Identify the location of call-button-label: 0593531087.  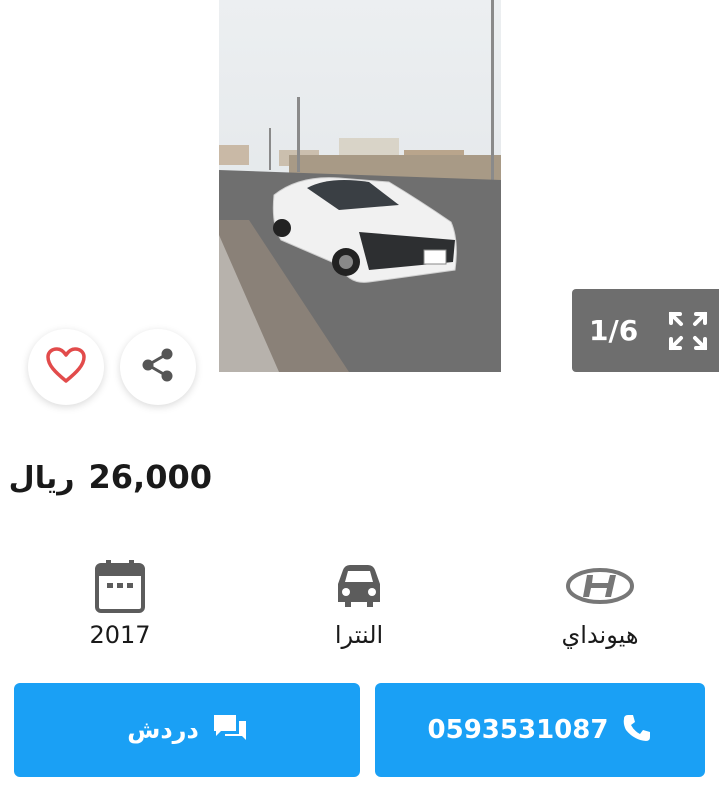
(518, 730).